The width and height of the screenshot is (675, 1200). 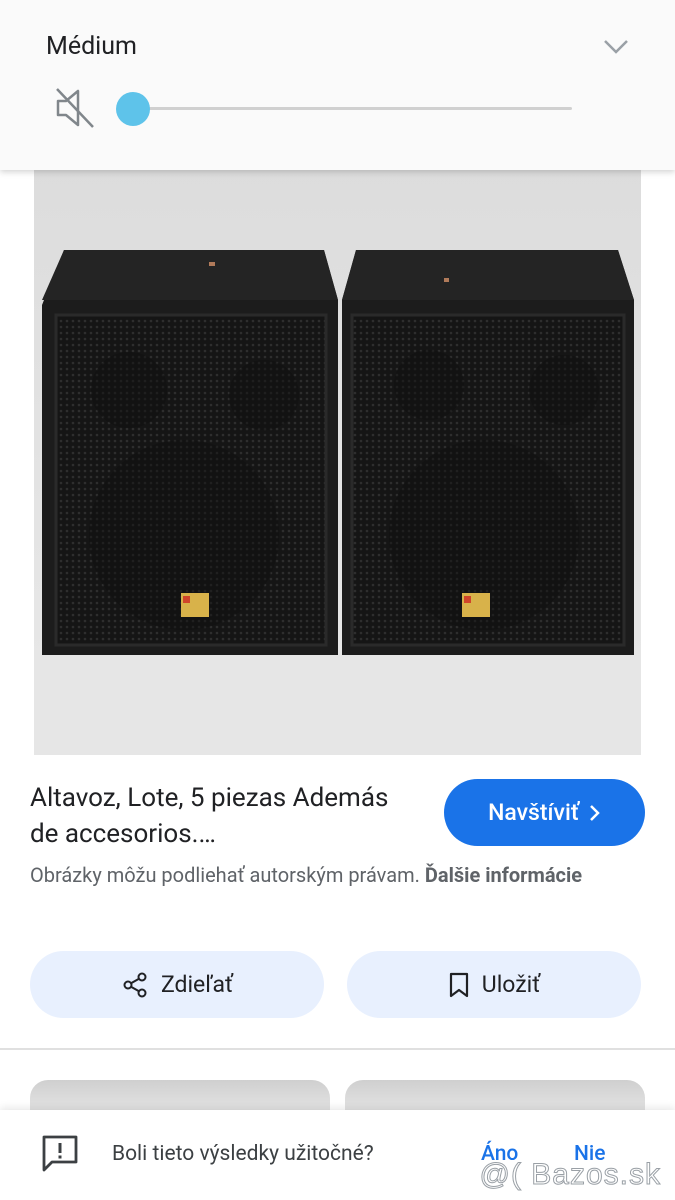 I want to click on watermark: @( Bazos.sk, so click(x=570, y=1175).